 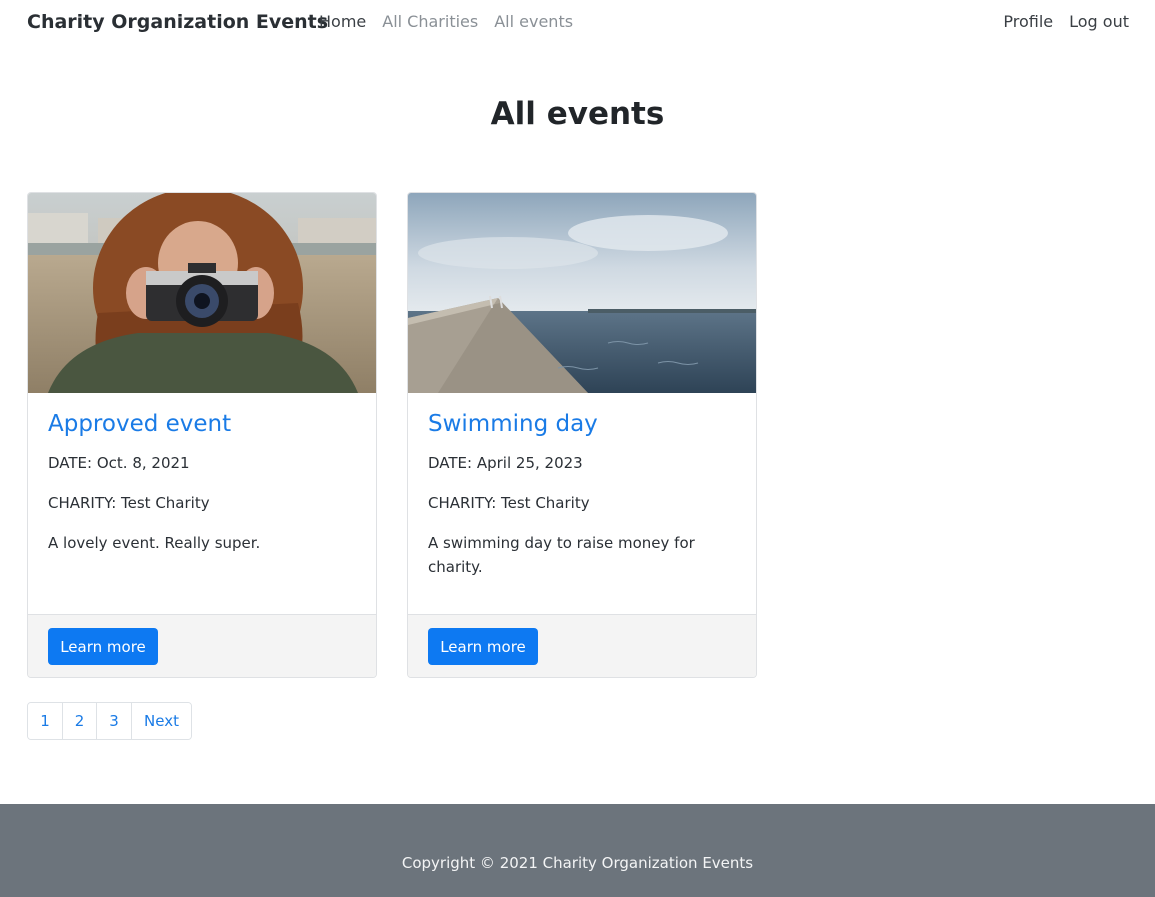 What do you see at coordinates (1028, 21) in the screenshot?
I see `nav-profile: Profile` at bounding box center [1028, 21].